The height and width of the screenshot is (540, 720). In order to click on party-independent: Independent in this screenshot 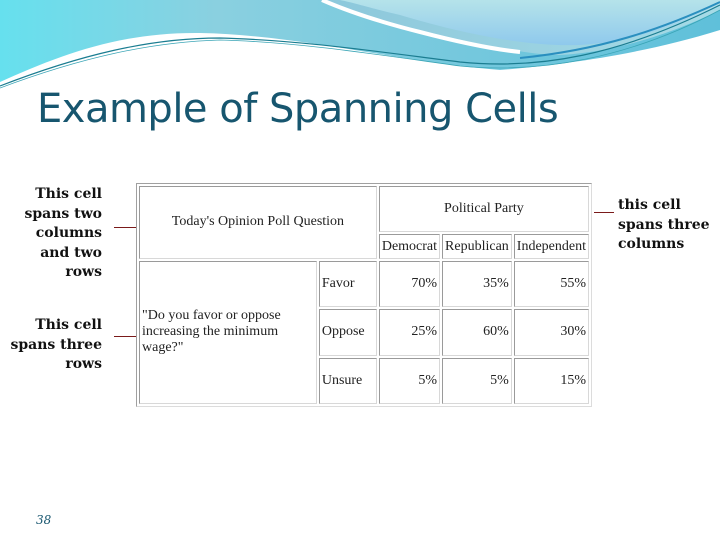, I will do `click(551, 246)`.